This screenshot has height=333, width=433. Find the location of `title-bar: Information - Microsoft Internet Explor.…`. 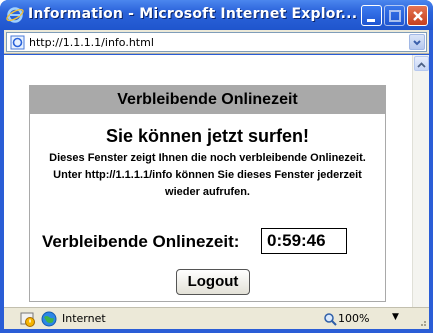

title-bar: Information - Microsoft Internet Explor.… is located at coordinates (216, 15).